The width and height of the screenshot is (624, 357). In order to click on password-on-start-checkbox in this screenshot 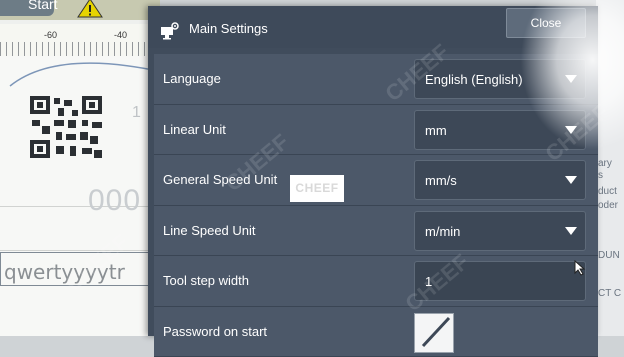, I will do `click(434, 333)`.